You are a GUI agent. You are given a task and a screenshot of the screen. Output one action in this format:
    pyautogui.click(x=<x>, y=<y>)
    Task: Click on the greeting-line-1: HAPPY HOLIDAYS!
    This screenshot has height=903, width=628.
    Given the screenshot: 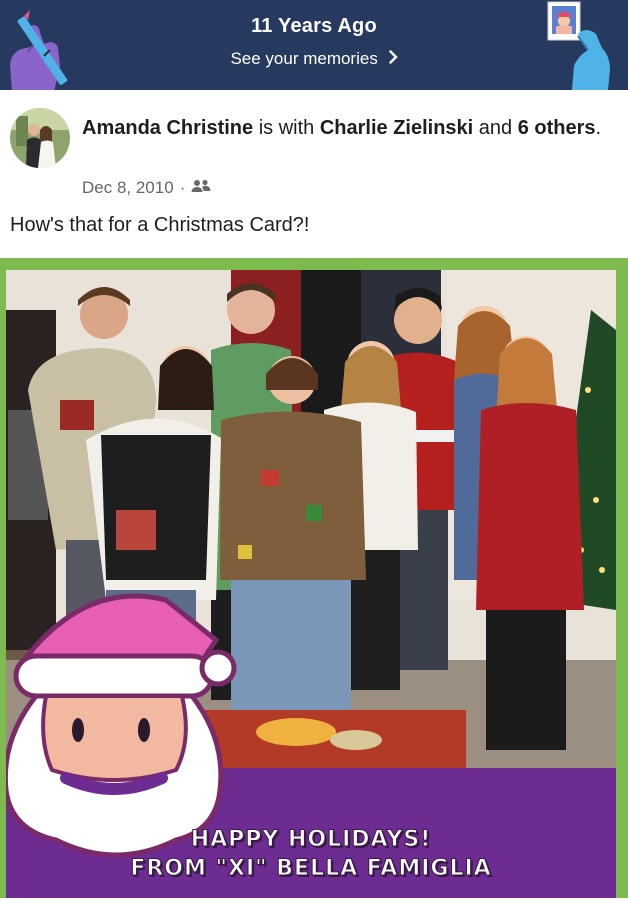 What is the action you would take?
    pyautogui.click(x=311, y=840)
    